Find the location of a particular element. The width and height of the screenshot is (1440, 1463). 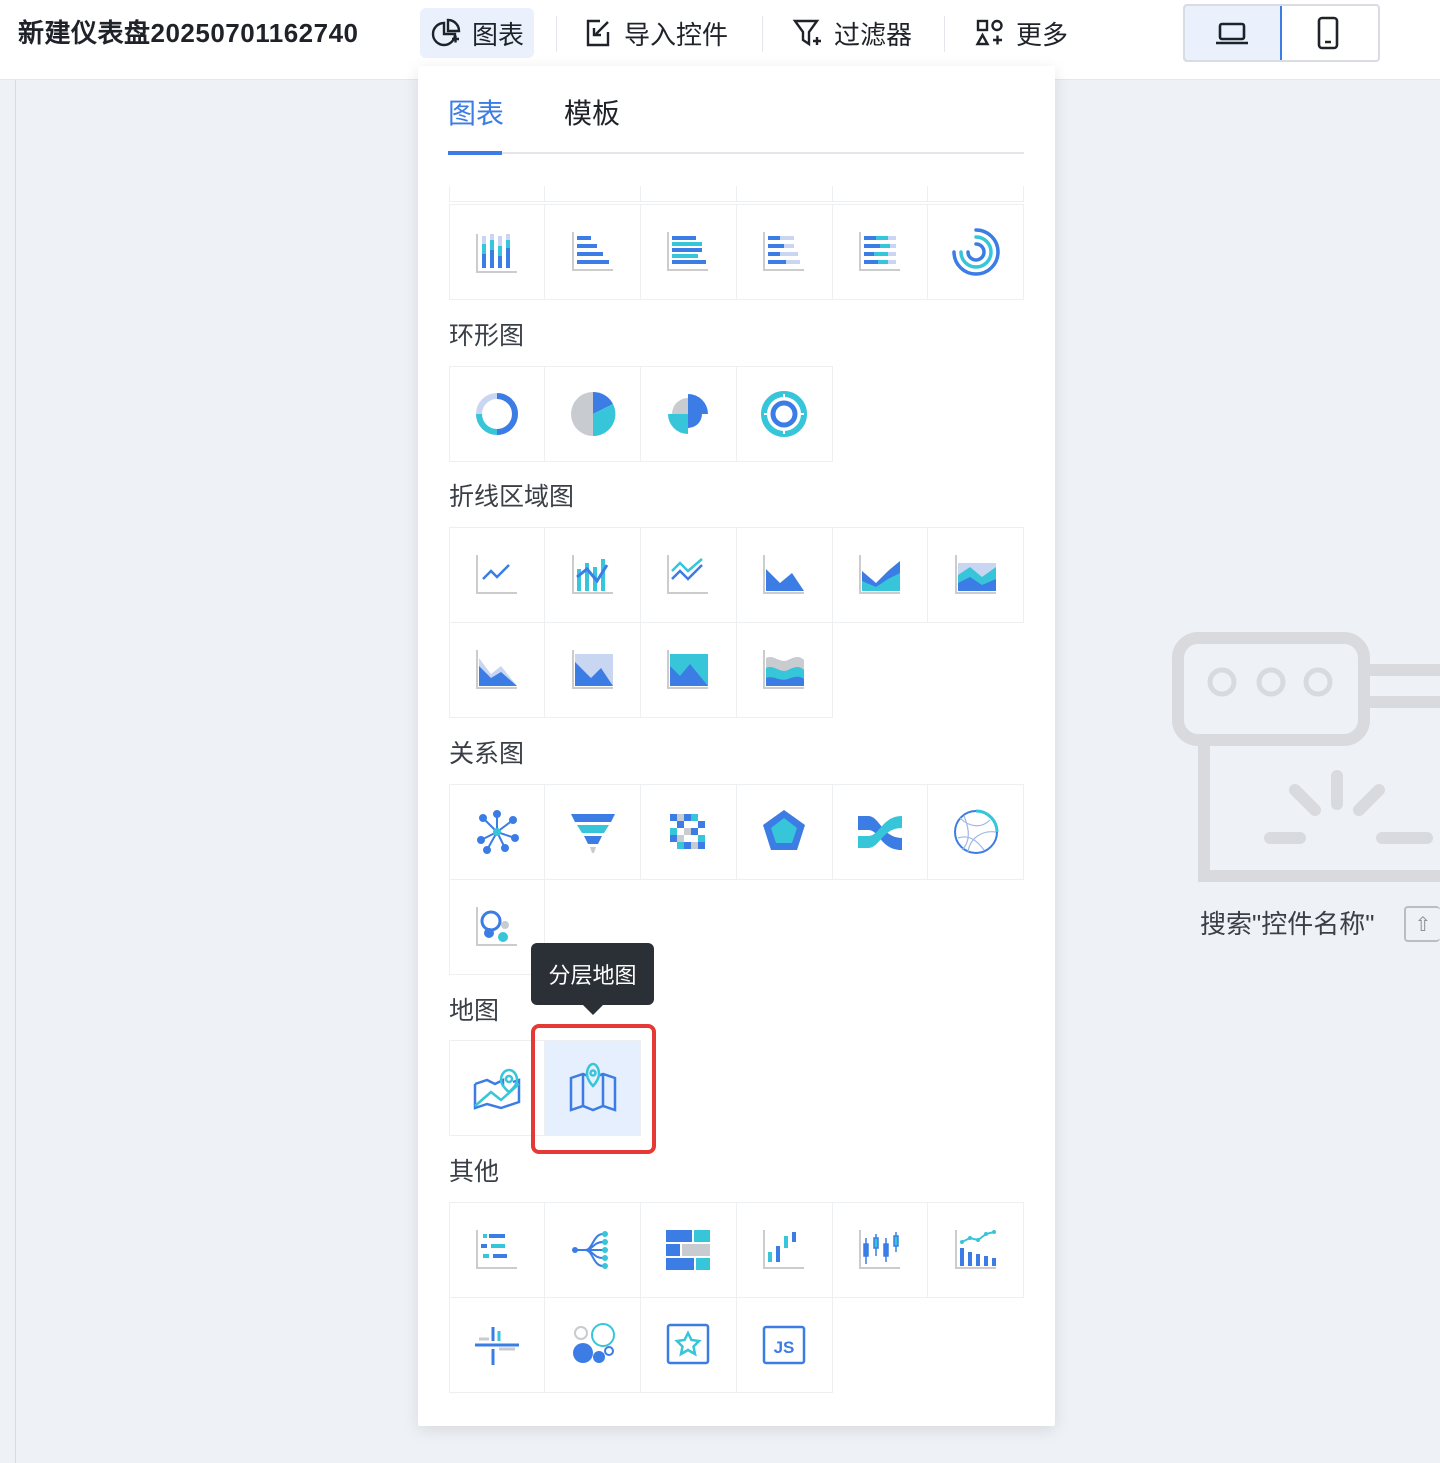

pie-icon is located at coordinates (593, 413).